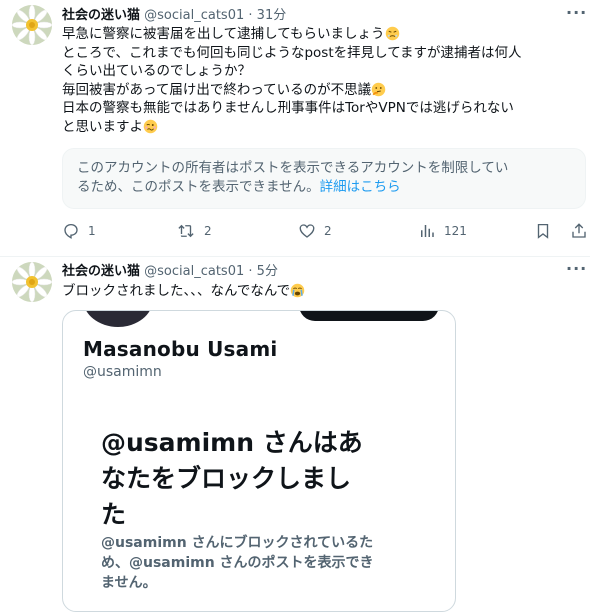 The image size is (590, 612). Describe the element at coordinates (267, 271) in the screenshot. I see `timestamp: 5分` at that location.